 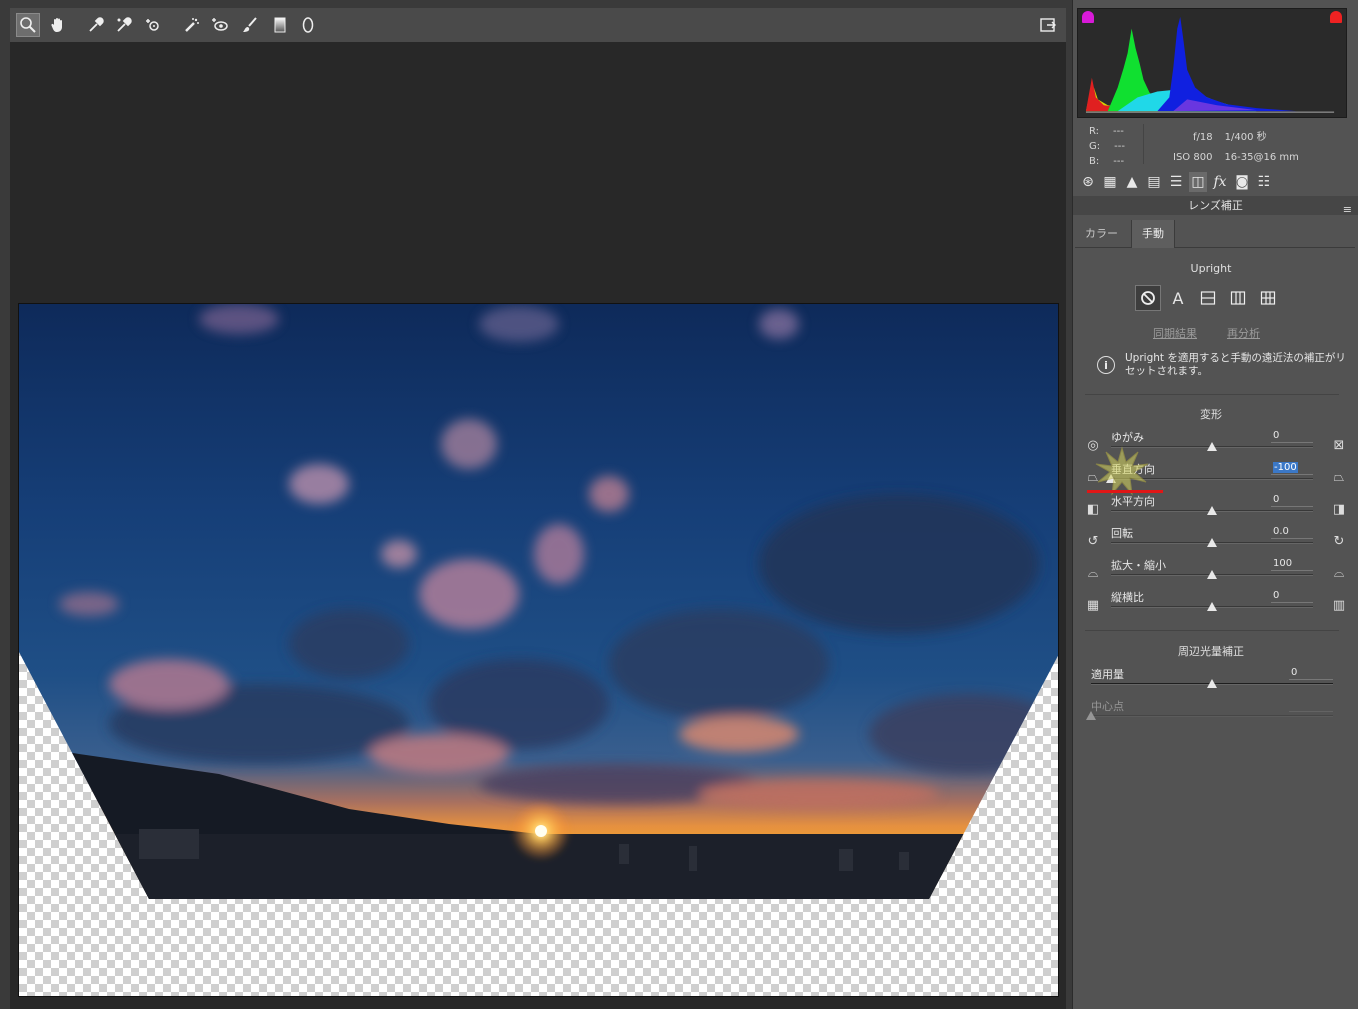 What do you see at coordinates (1107, 146) in the screenshot?
I see `rgb-readout: R: --- G: --- B: ---` at bounding box center [1107, 146].